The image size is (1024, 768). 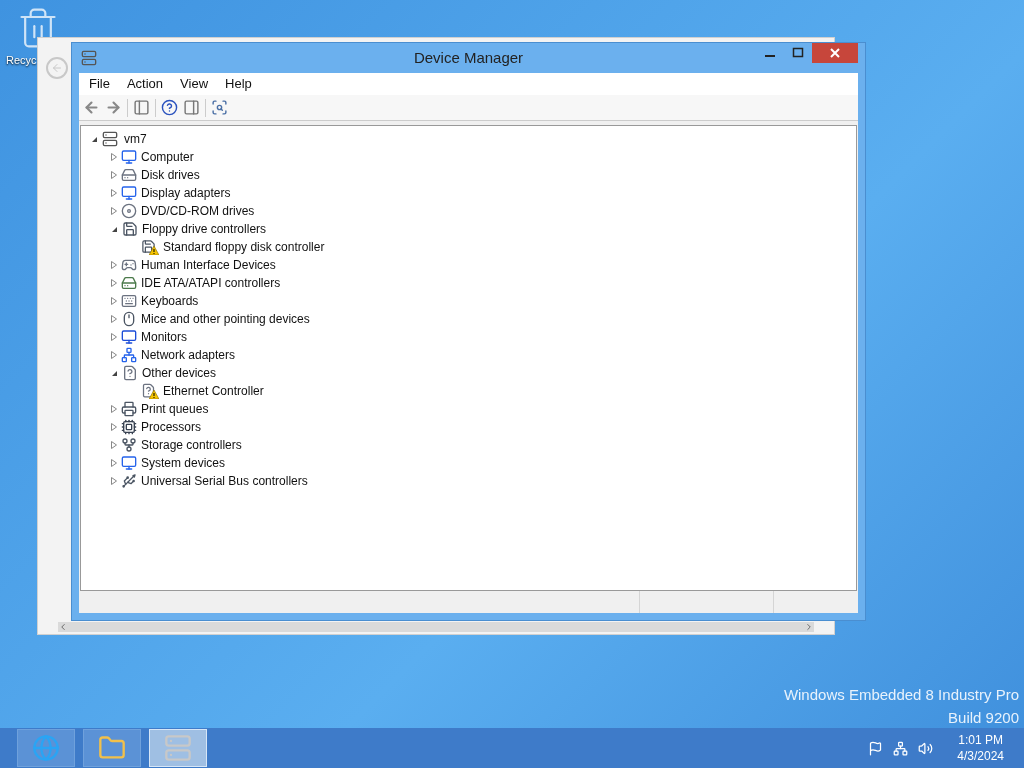 What do you see at coordinates (238, 84) in the screenshot?
I see `menu-item: Help` at bounding box center [238, 84].